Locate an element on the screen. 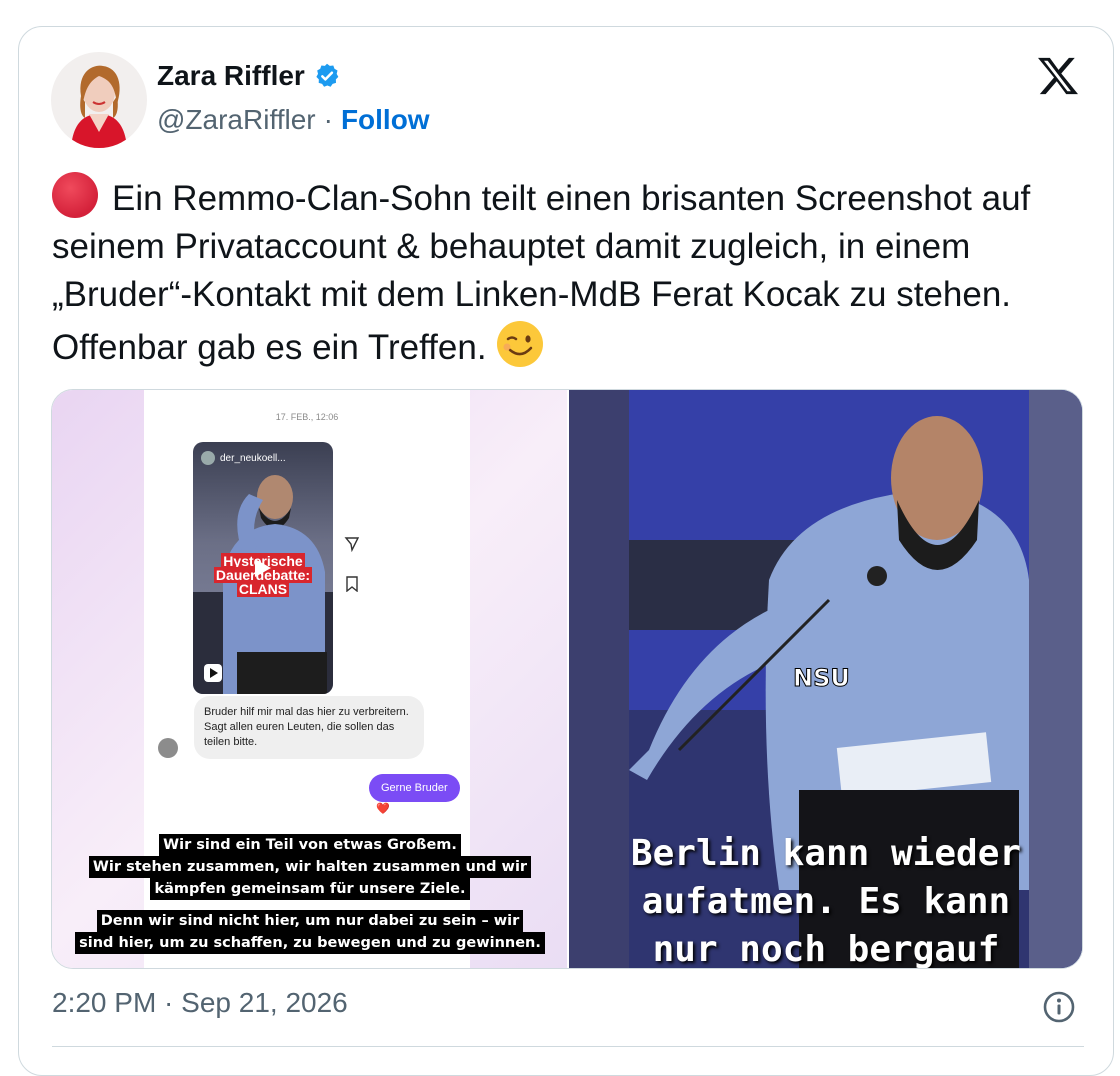 Image resolution: width=1120 pixels, height=1076 pixels. winking-face-emoji-icon is located at coordinates (519, 344).